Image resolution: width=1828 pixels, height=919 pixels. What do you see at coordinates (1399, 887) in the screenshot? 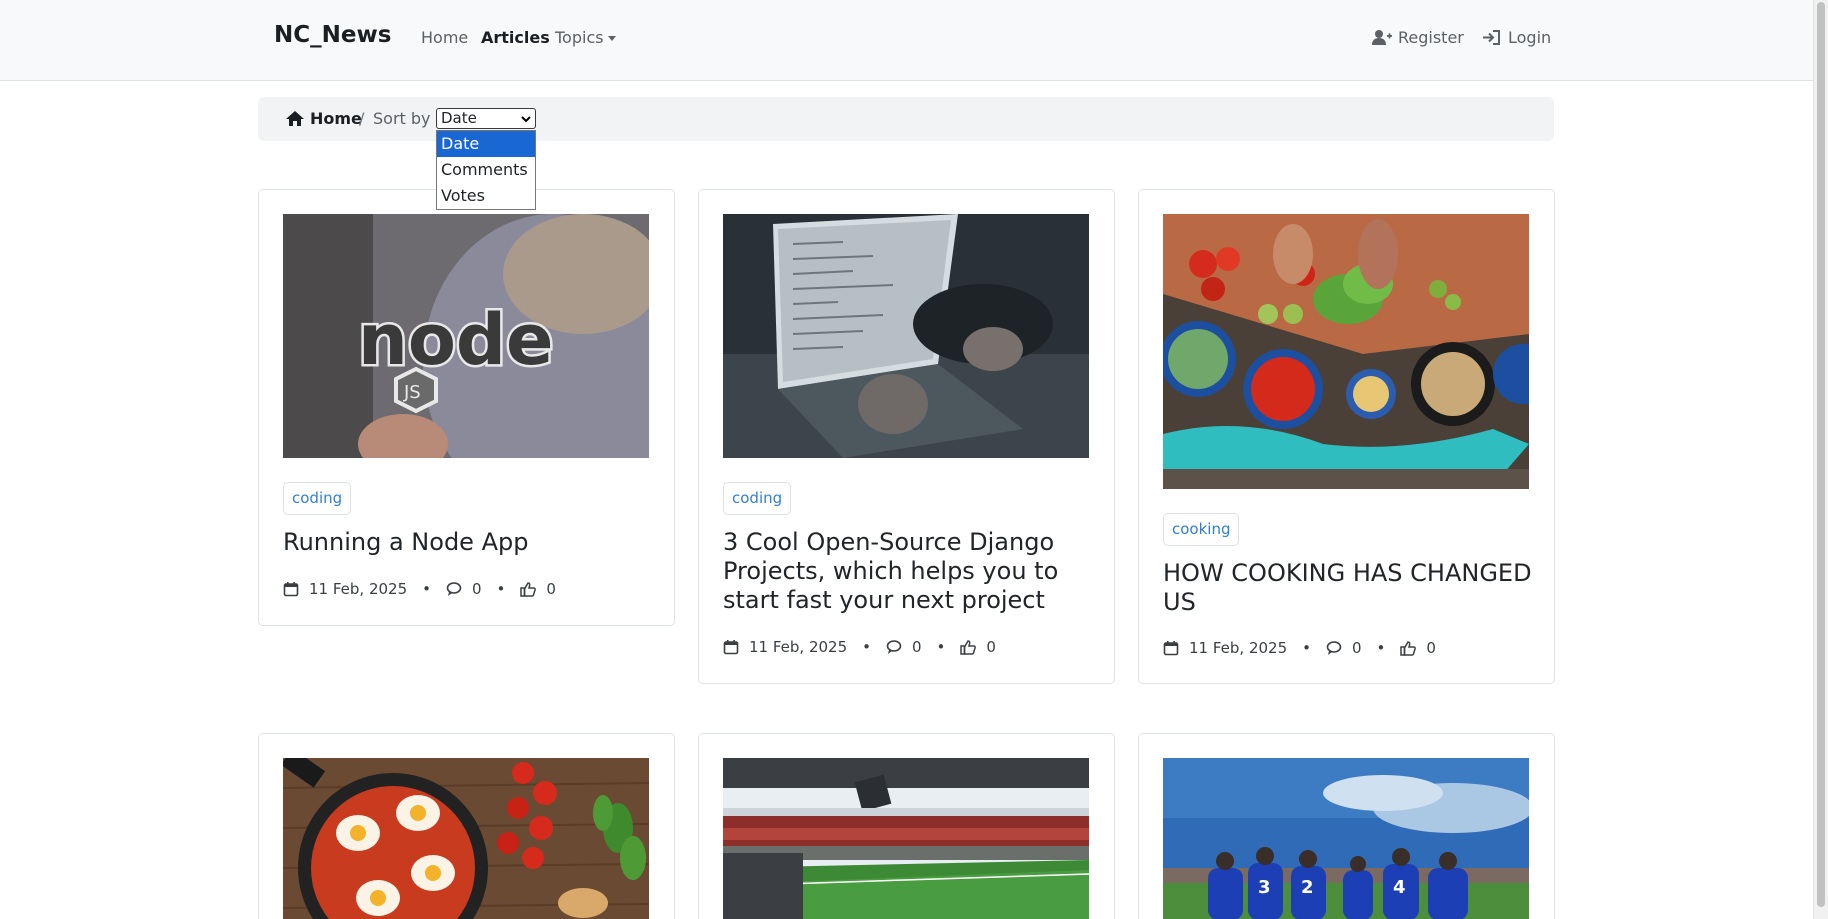
I see `svg-text: 4` at bounding box center [1399, 887].